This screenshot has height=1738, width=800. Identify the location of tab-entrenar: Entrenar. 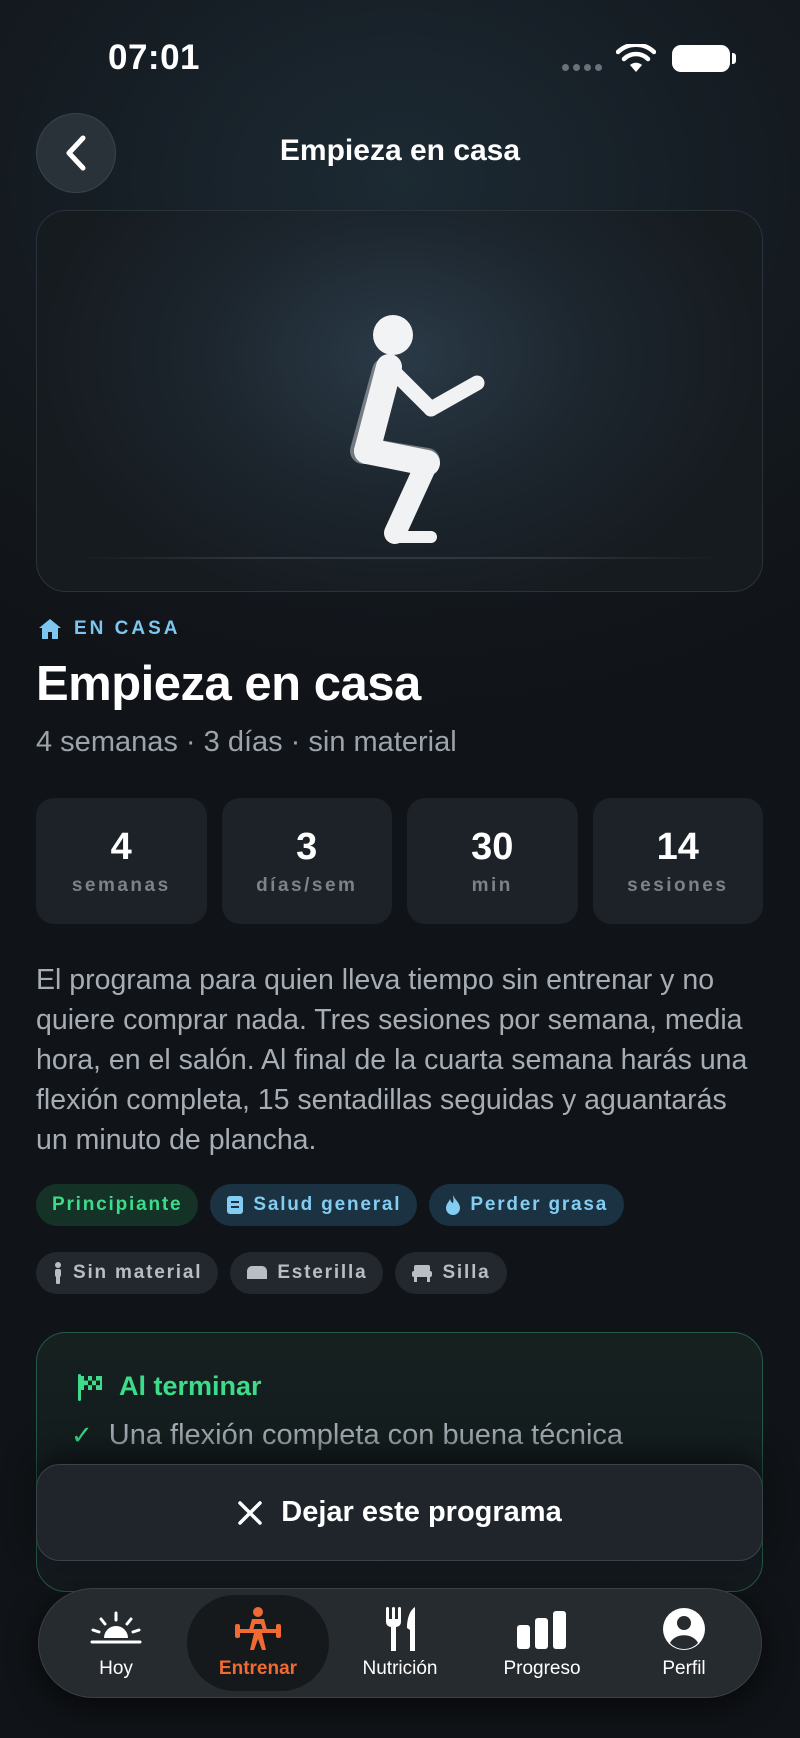
(258, 1643).